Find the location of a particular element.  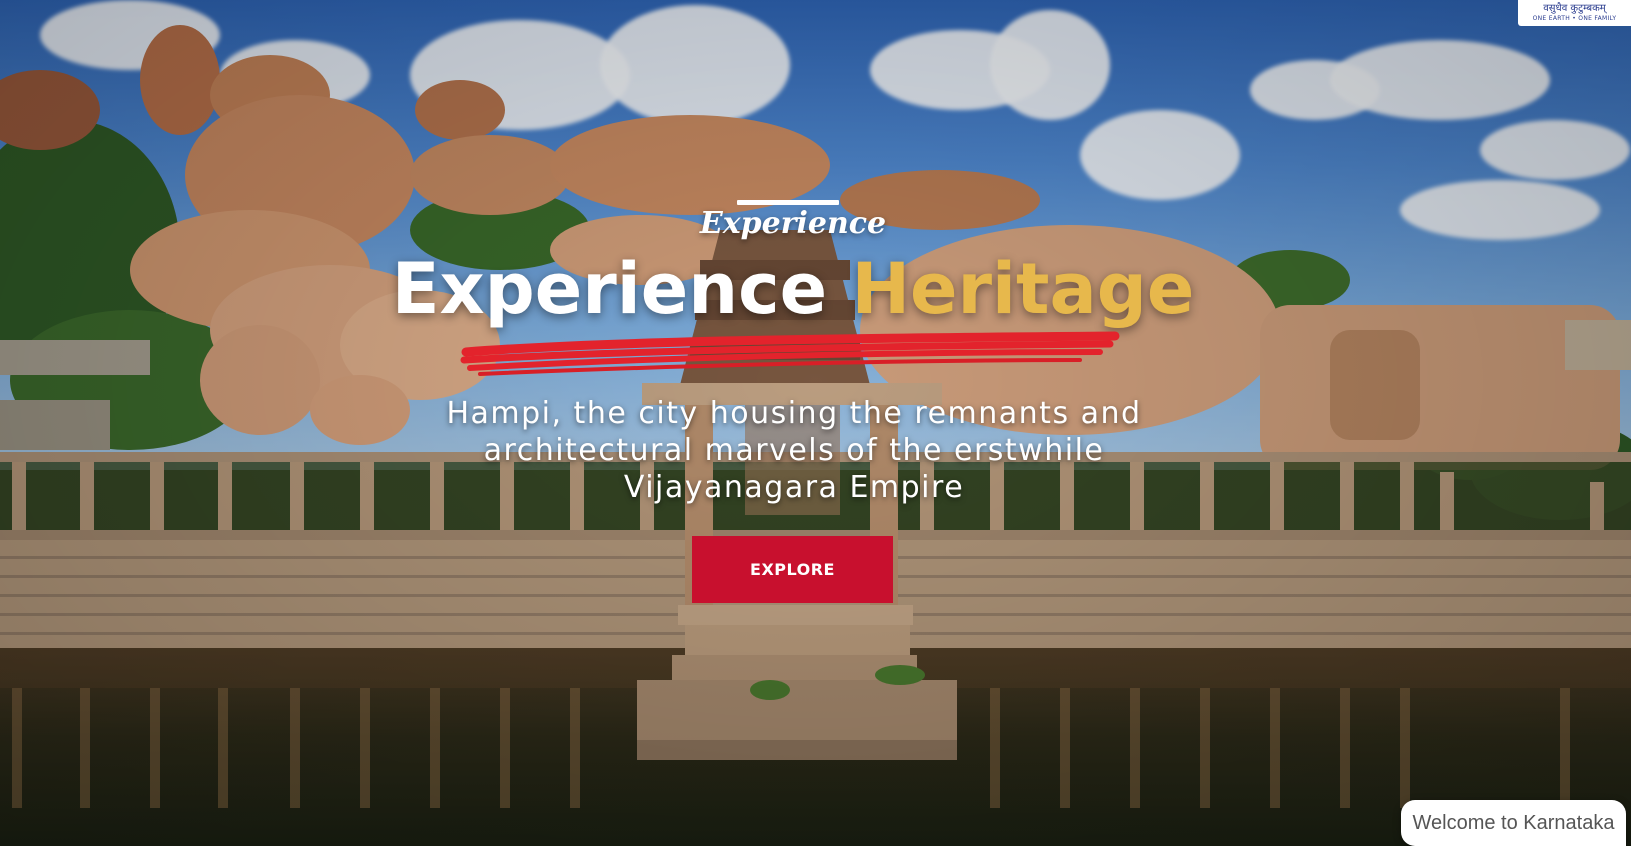

explore-button: EXPLORE is located at coordinates (792, 569).